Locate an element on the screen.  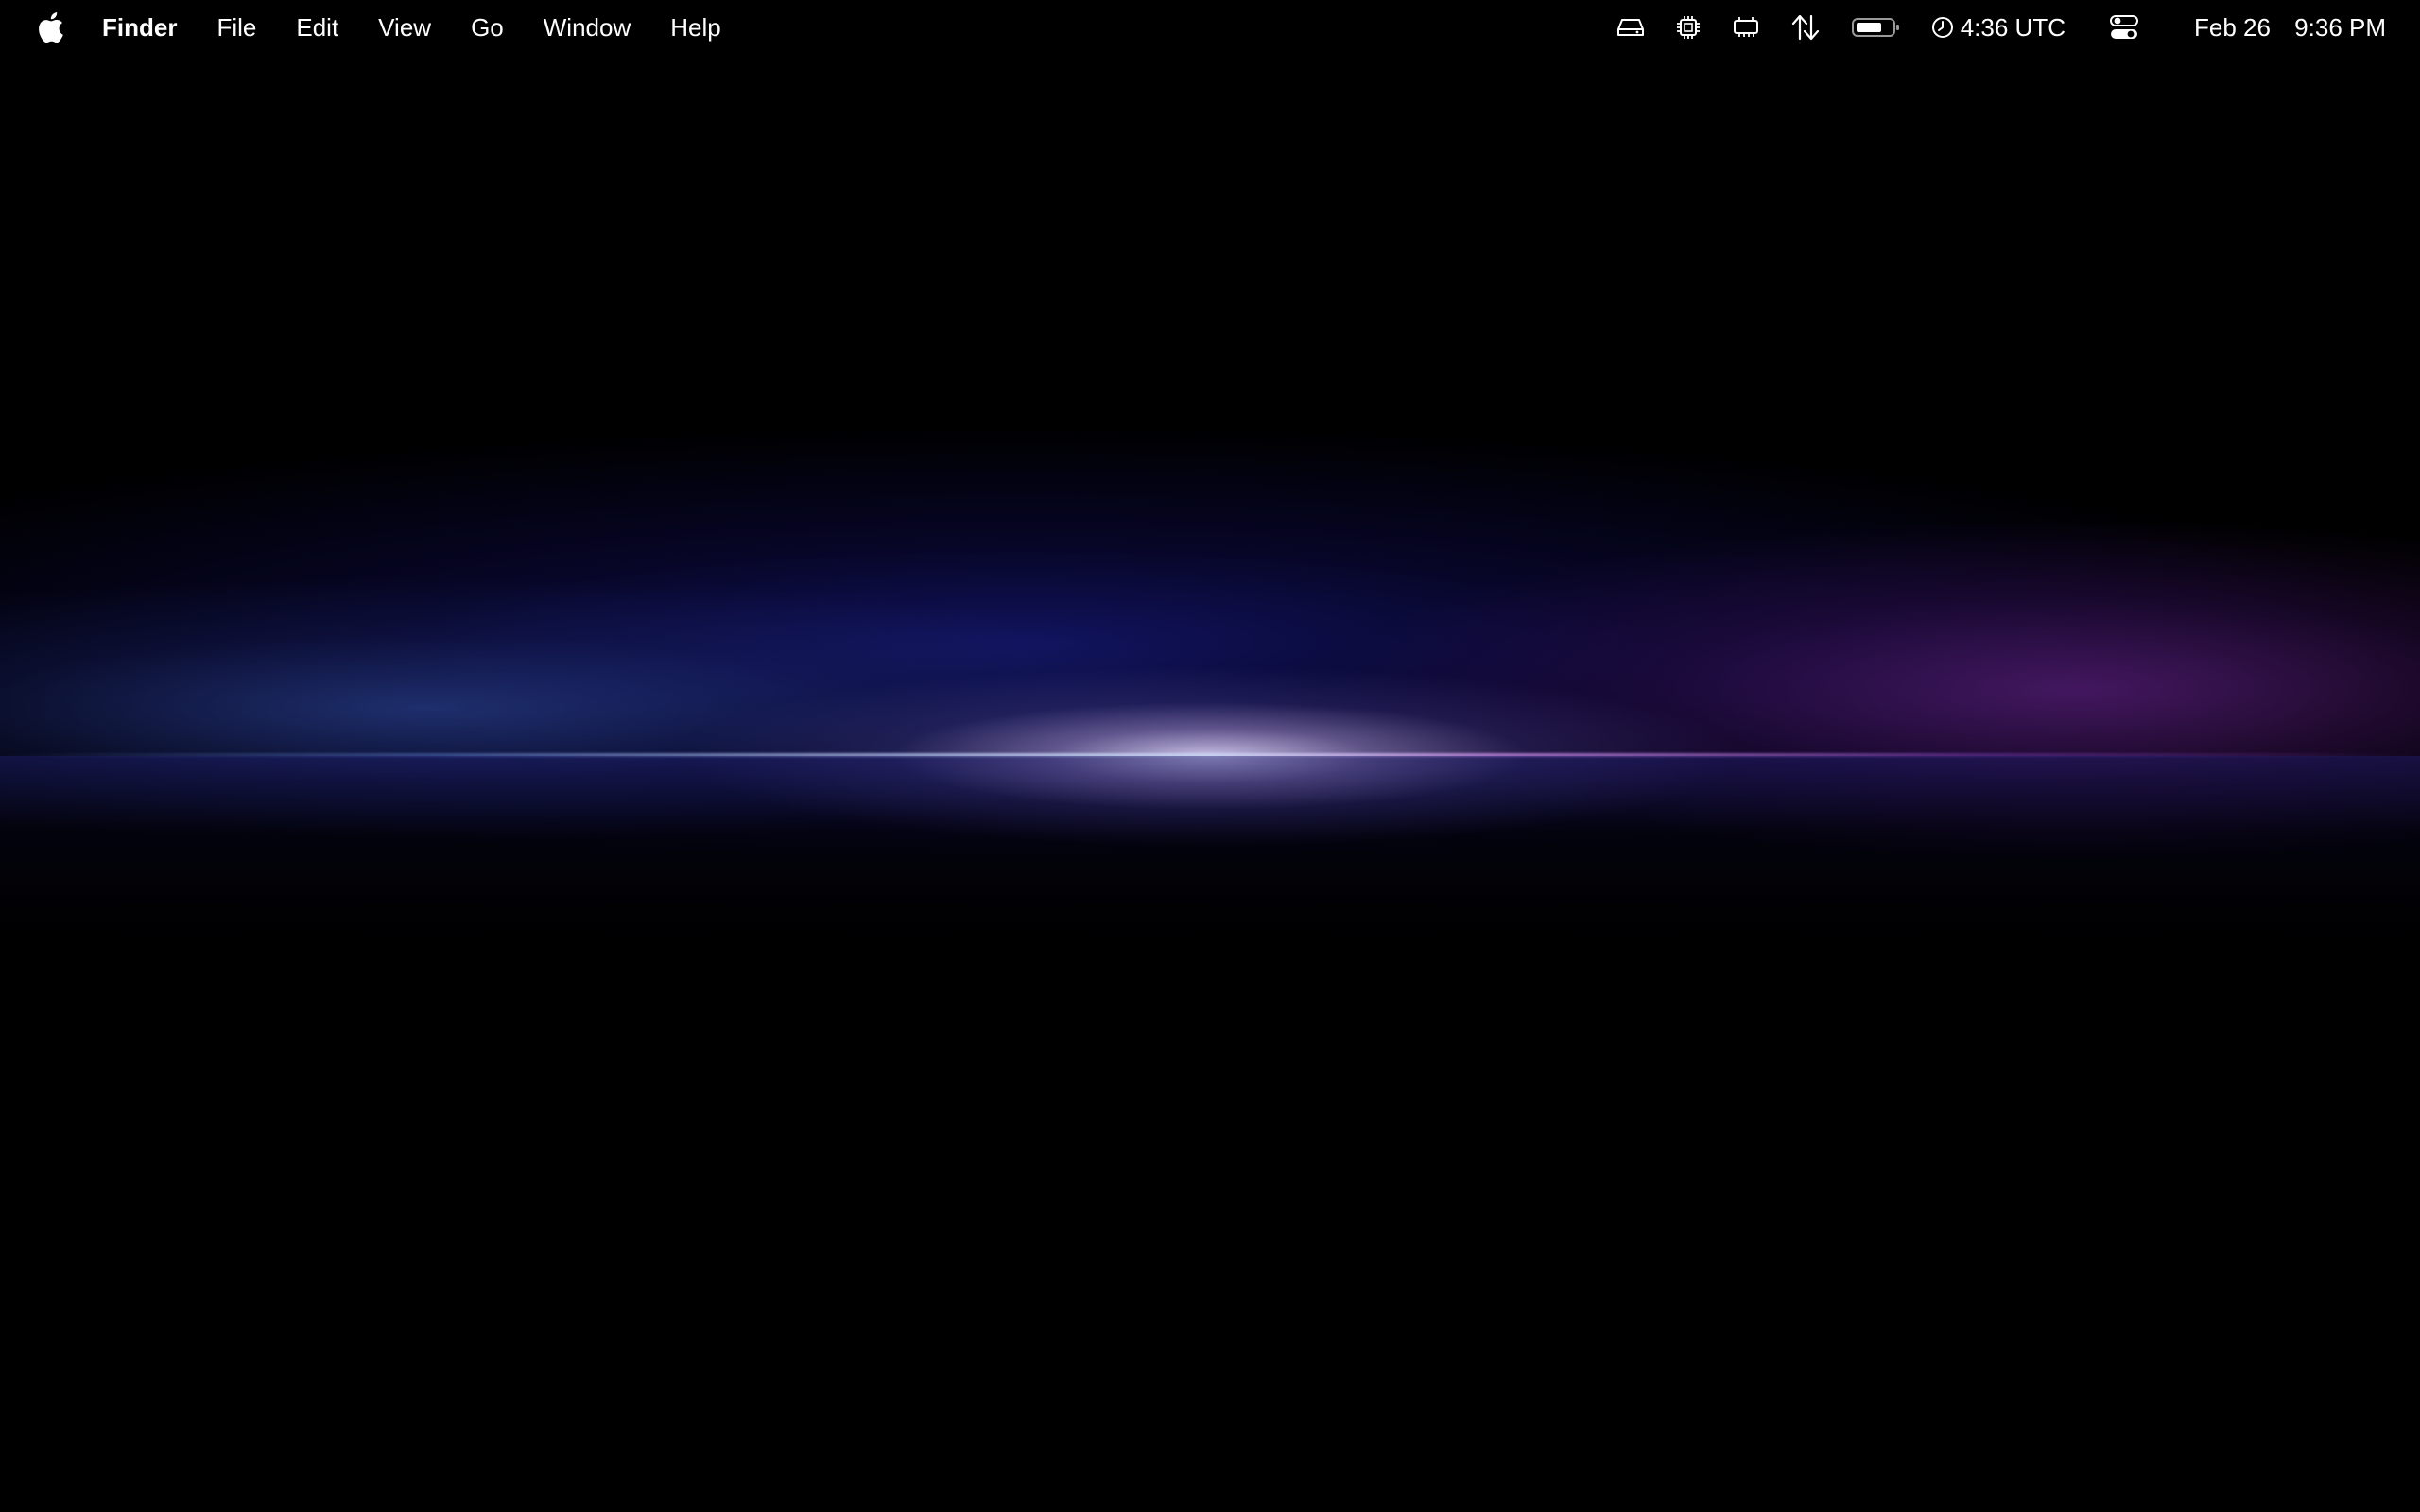
wallpaper-horizon-line is located at coordinates (1210, 755).